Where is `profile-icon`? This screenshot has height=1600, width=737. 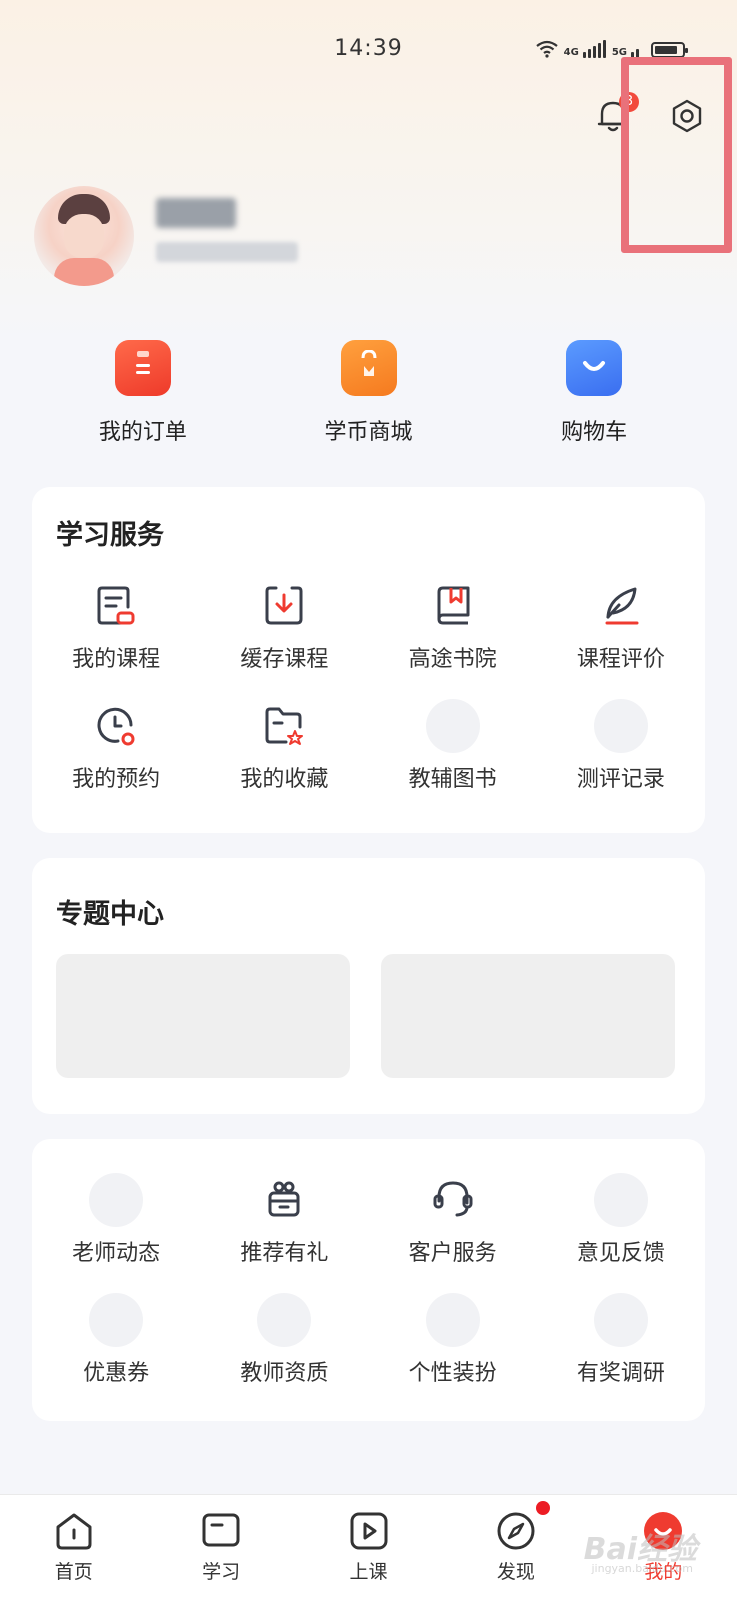 profile-icon is located at coordinates (663, 1531).